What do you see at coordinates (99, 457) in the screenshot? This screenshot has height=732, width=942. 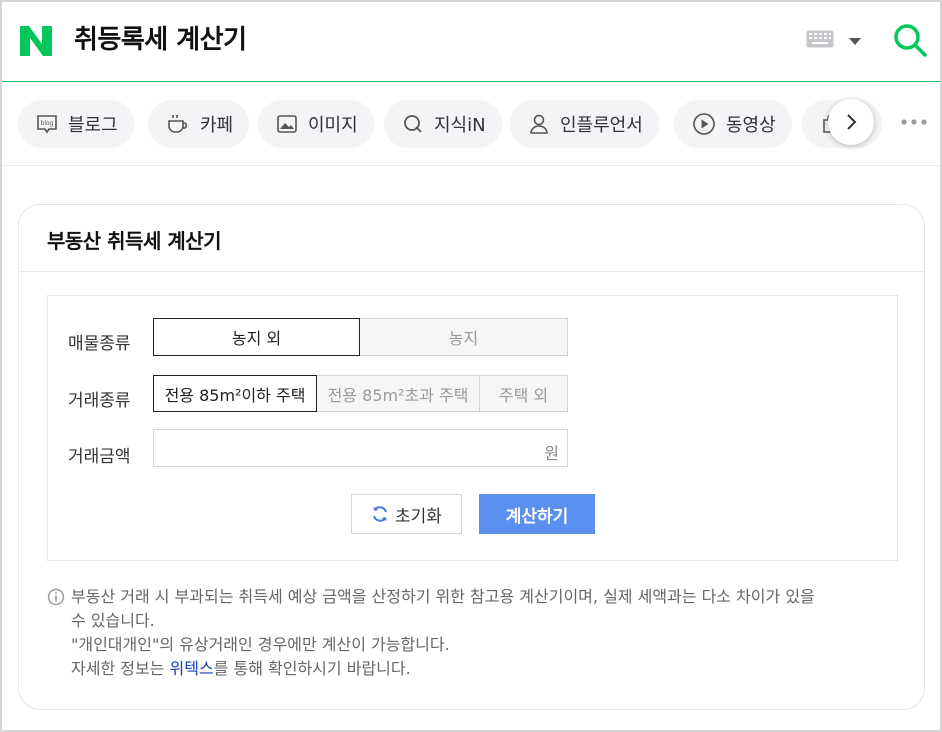 I see `amount-label: 거래금액` at bounding box center [99, 457].